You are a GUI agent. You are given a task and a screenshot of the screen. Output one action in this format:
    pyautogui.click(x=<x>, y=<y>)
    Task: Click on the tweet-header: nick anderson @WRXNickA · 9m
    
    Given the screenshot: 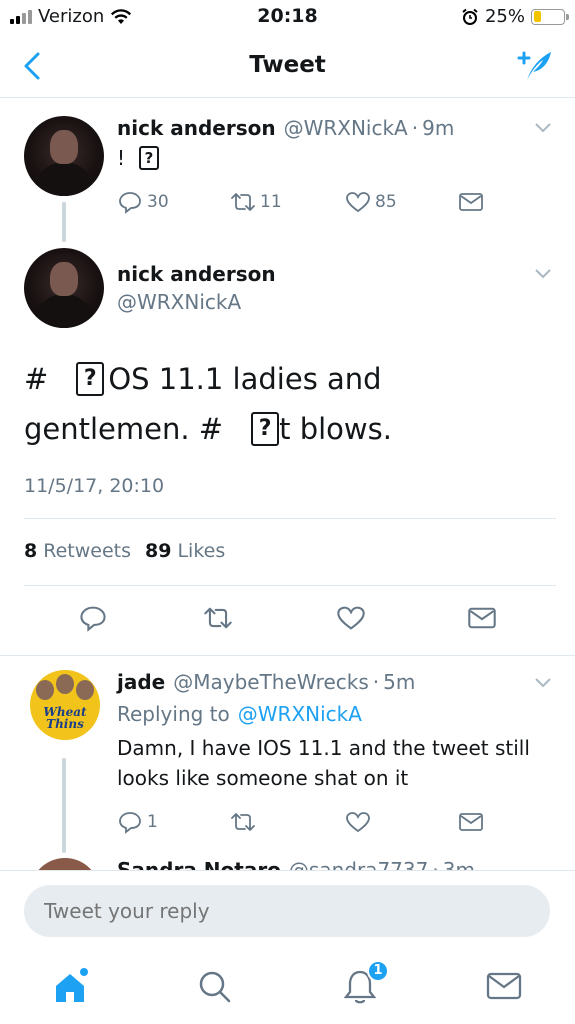 What is the action you would take?
    pyautogui.click(x=285, y=128)
    